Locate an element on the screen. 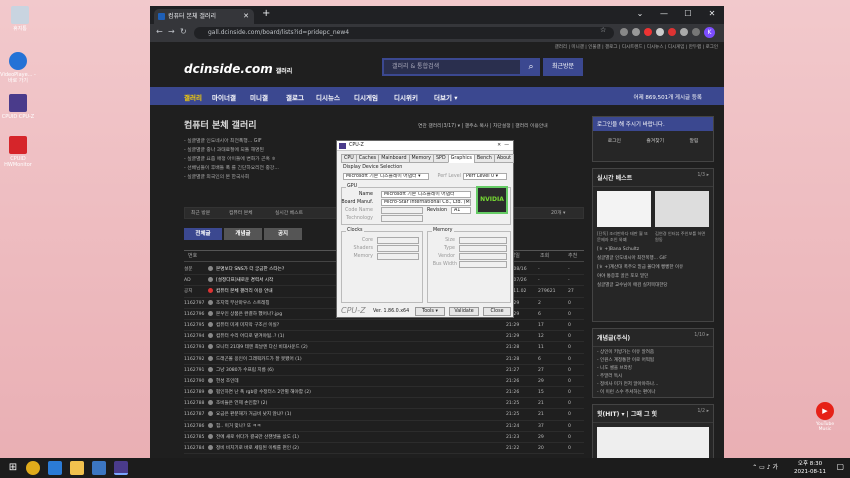 This screenshot has height=478, width=850. table-row: 1162790 헌성 조인데 21:26 29 0 is located at coordinates (384, 382).